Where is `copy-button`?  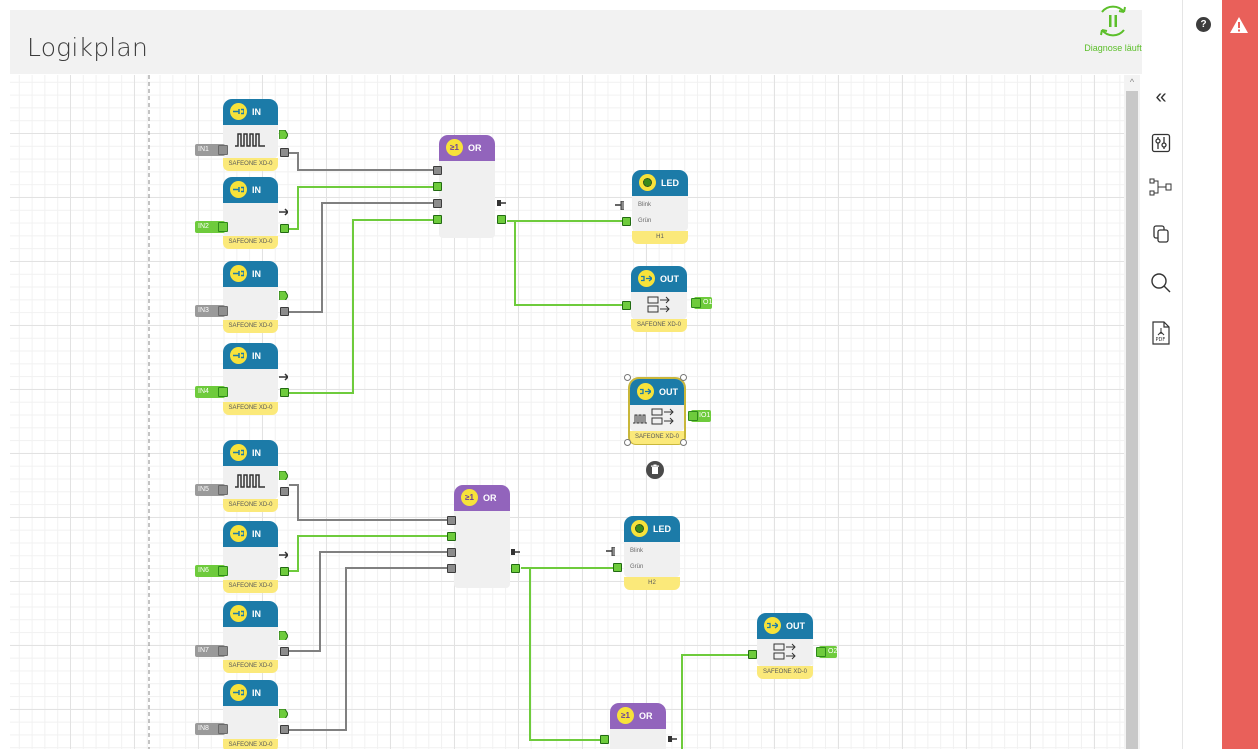
copy-button is located at coordinates (1161, 234).